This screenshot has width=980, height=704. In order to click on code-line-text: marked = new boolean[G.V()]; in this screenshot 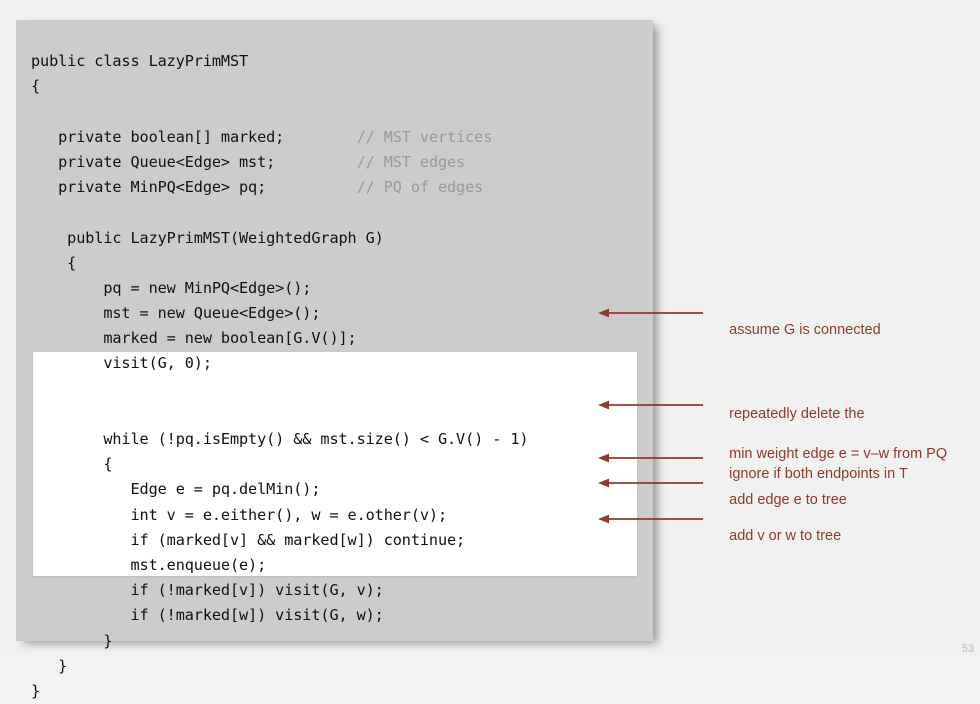, I will do `click(194, 338)`.